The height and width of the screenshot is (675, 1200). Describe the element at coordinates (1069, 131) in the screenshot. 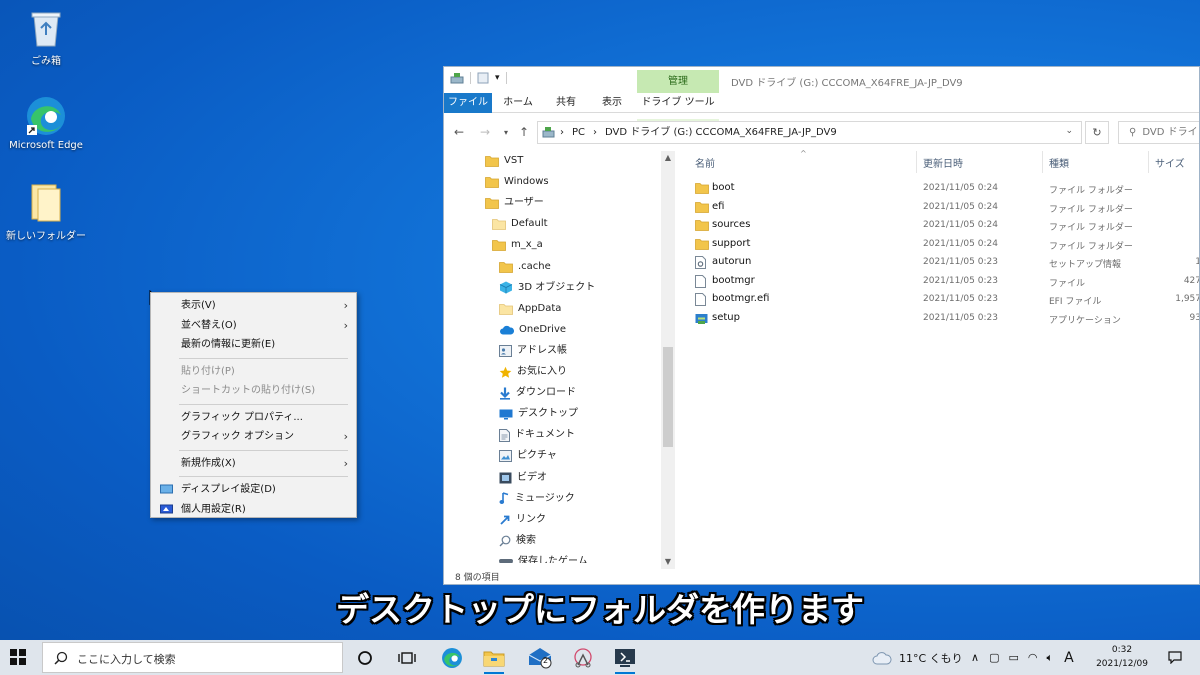

I see `address-dropdown-chevron-icon: ⌄` at that location.